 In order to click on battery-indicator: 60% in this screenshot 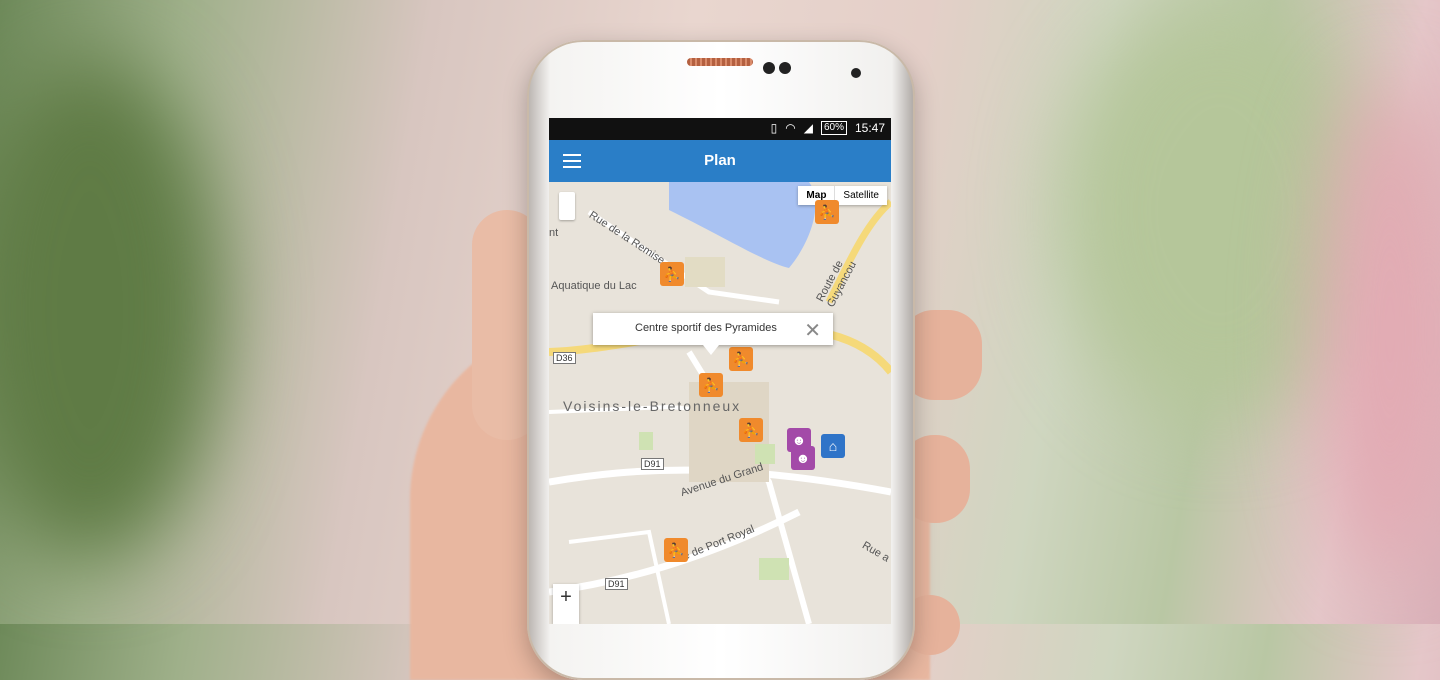, I will do `click(833, 128)`.